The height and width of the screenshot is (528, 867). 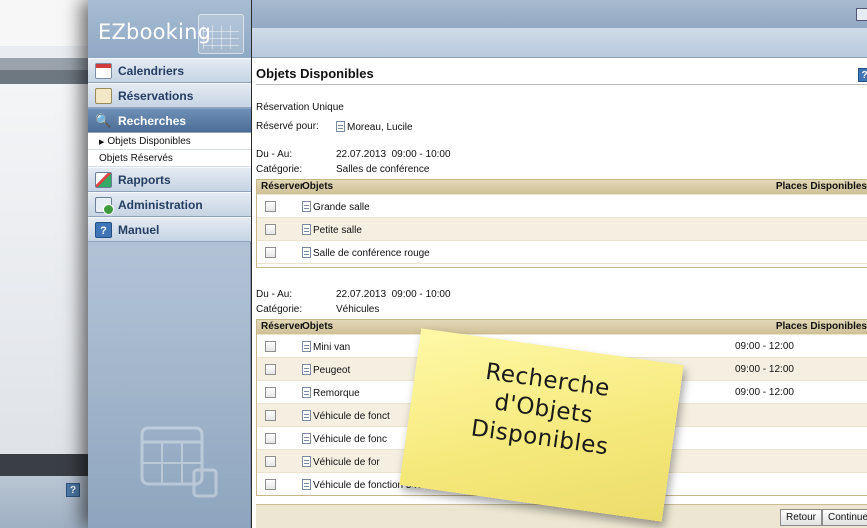 What do you see at coordinates (152, 121) in the screenshot?
I see `nav-item-label: Recherches` at bounding box center [152, 121].